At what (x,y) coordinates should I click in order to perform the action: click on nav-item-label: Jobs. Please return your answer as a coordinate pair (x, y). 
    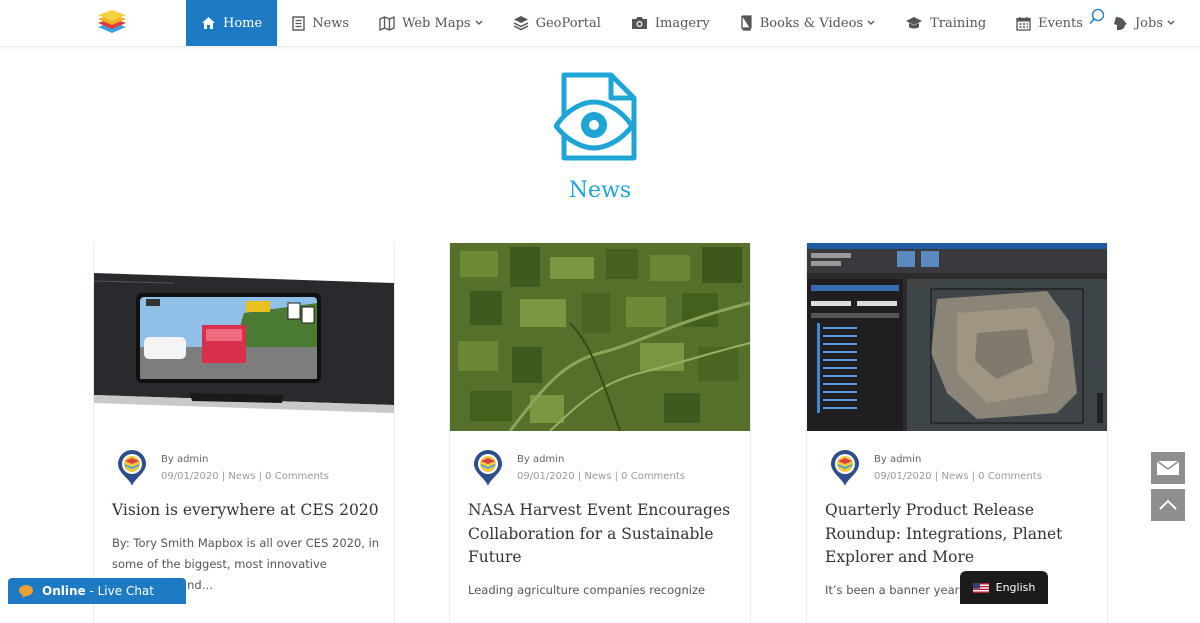
    Looking at the image, I should click on (1148, 23).